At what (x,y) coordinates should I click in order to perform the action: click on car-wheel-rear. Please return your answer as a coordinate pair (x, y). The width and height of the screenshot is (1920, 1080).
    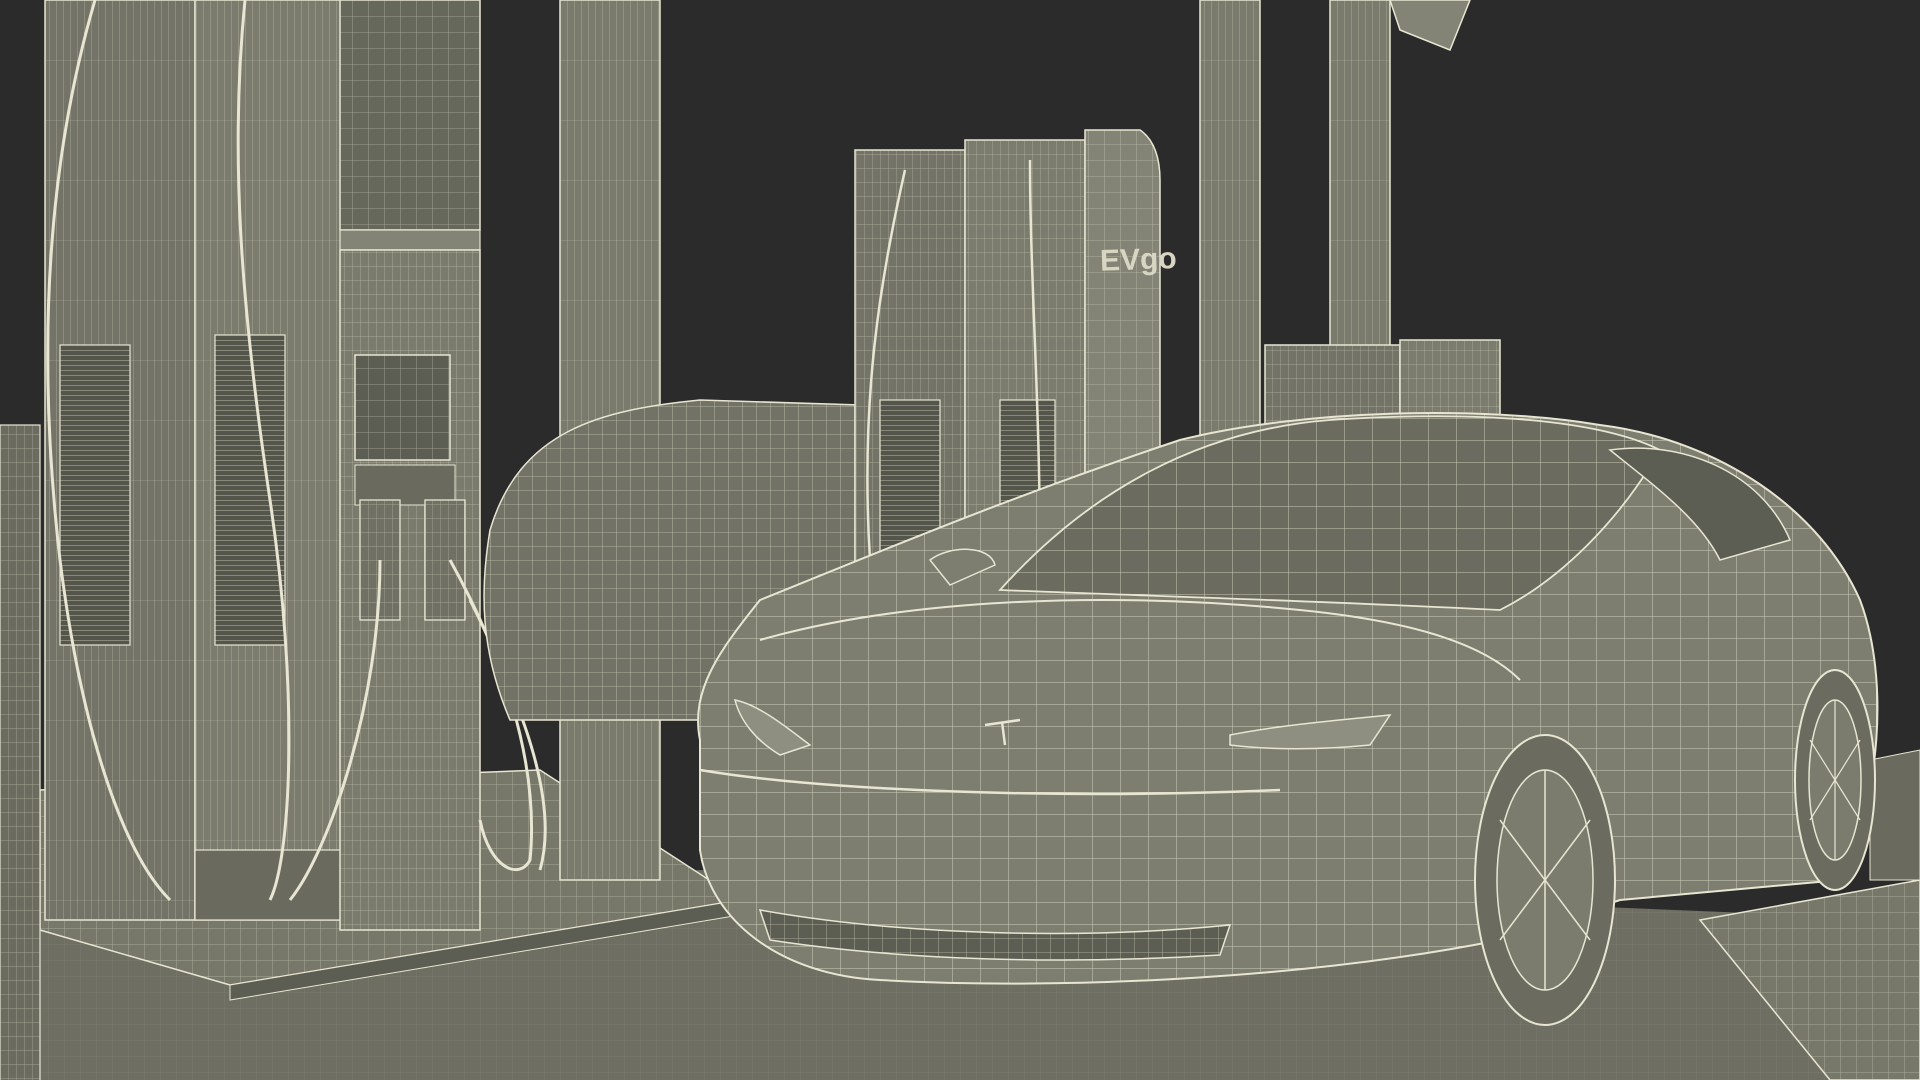
    Looking at the image, I should click on (1835, 780).